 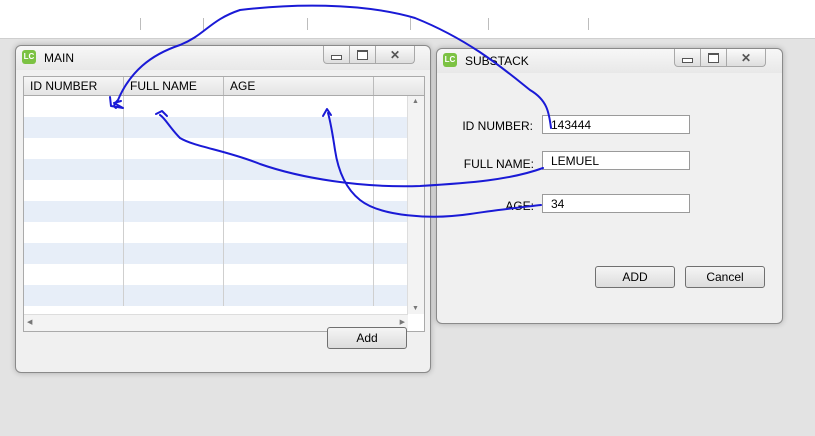 I want to click on annotation-arrowhead-id, so click(x=116, y=102).